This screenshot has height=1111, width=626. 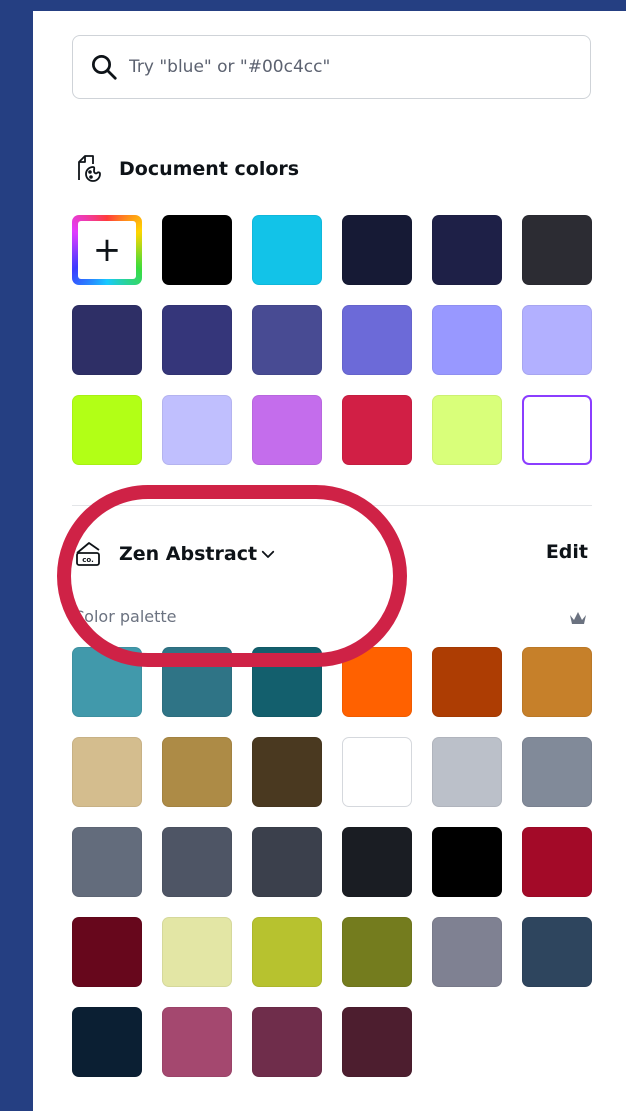 What do you see at coordinates (209, 169) in the screenshot?
I see `document-colors-title: Document colors` at bounding box center [209, 169].